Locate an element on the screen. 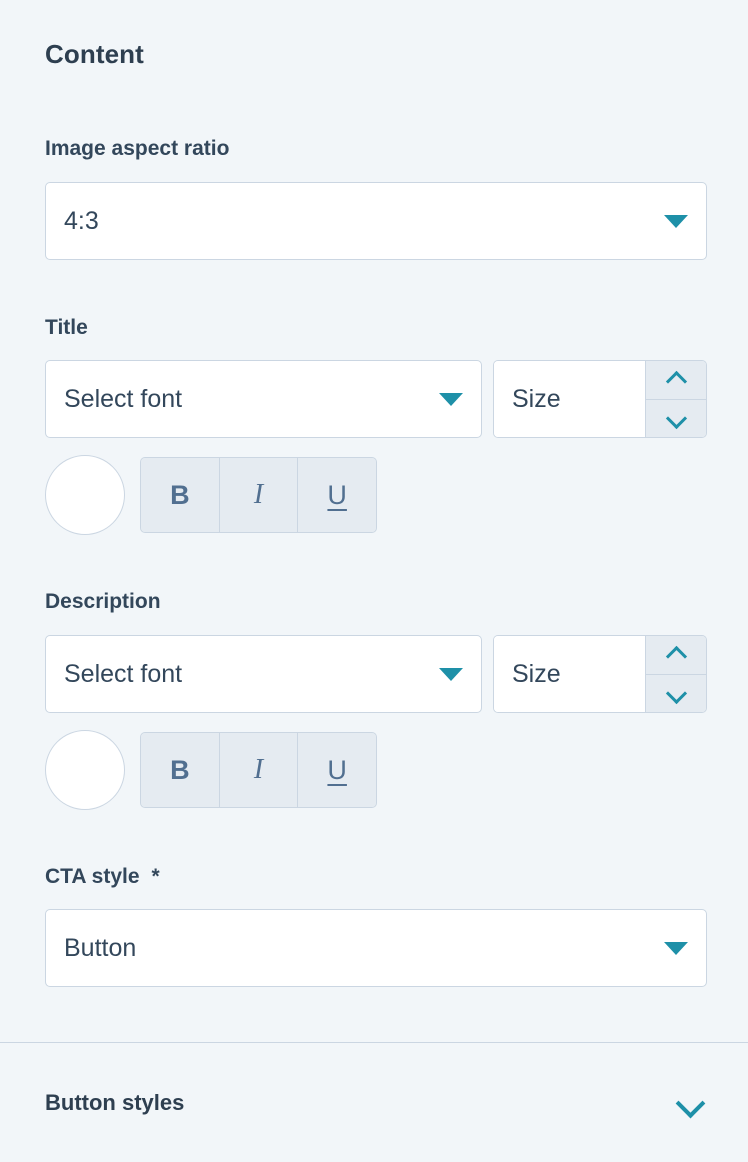 The image size is (748, 1162). label-description: Description is located at coordinates (103, 601).